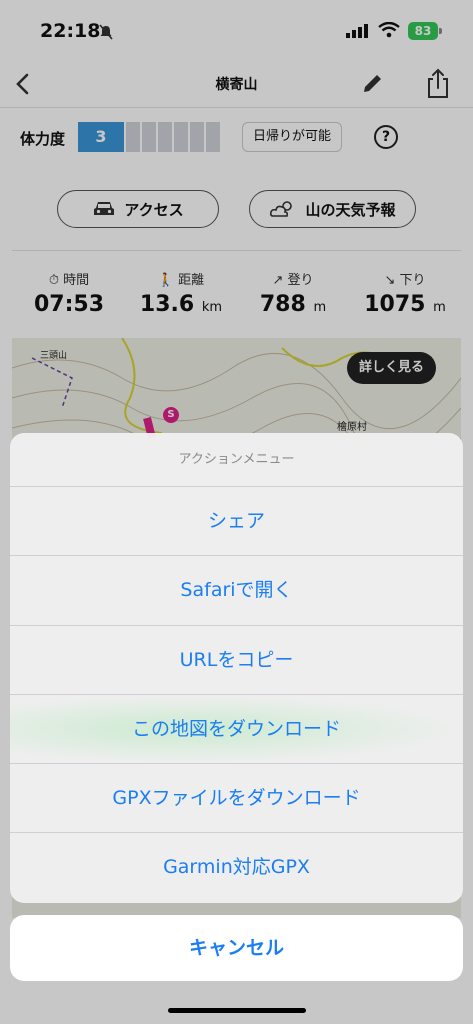  Describe the element at coordinates (236, 867) in the screenshot. I see `action-garmin-gpx: Garmin対応GPX` at that location.